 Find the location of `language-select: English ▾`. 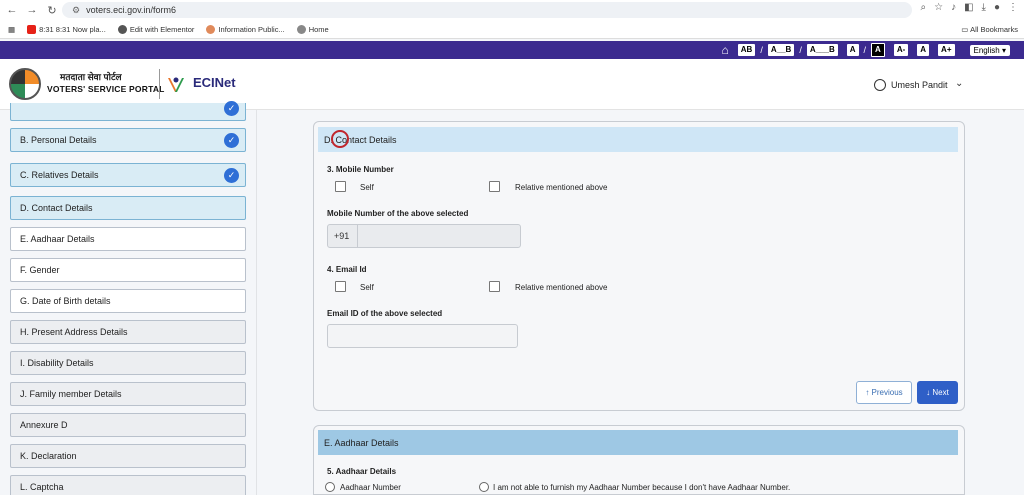

language-select: English ▾ is located at coordinates (989, 50).